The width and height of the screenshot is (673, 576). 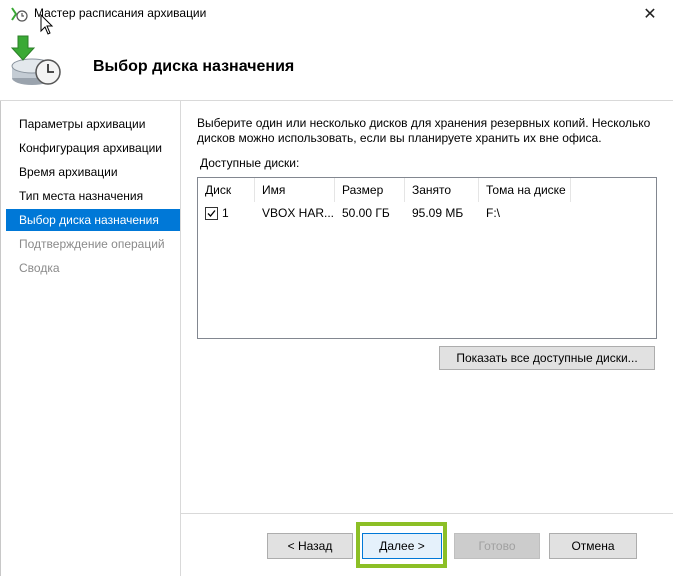 I want to click on column-header-name: Имя, so click(x=295, y=190).